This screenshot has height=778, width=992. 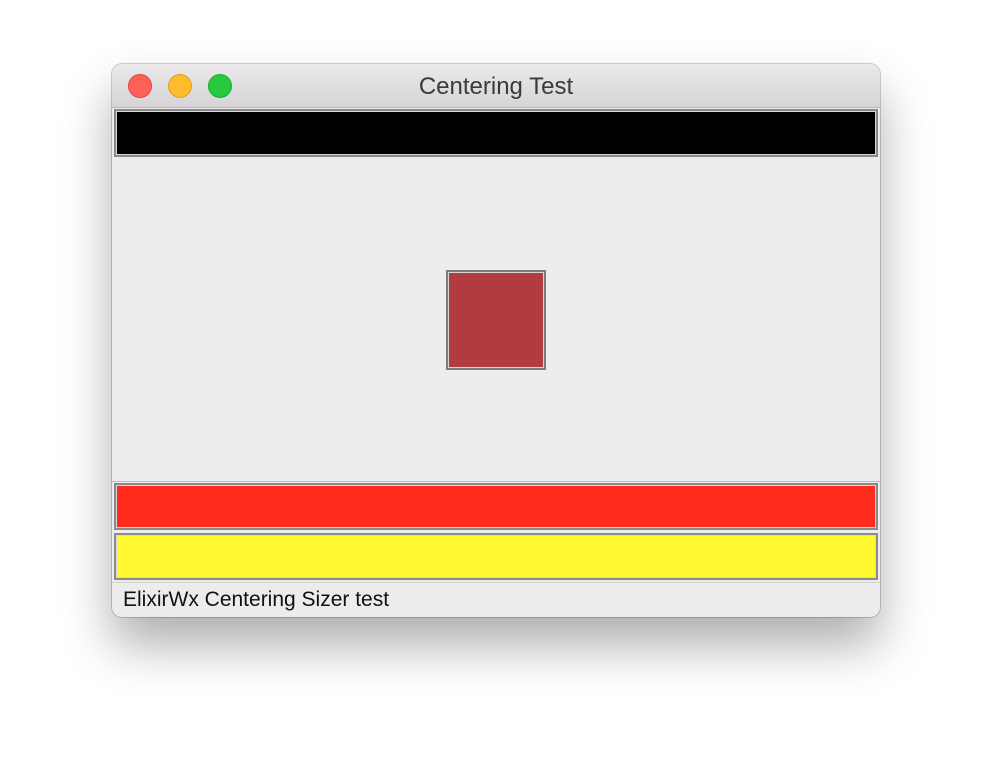 I want to click on red-panel, so click(x=496, y=506).